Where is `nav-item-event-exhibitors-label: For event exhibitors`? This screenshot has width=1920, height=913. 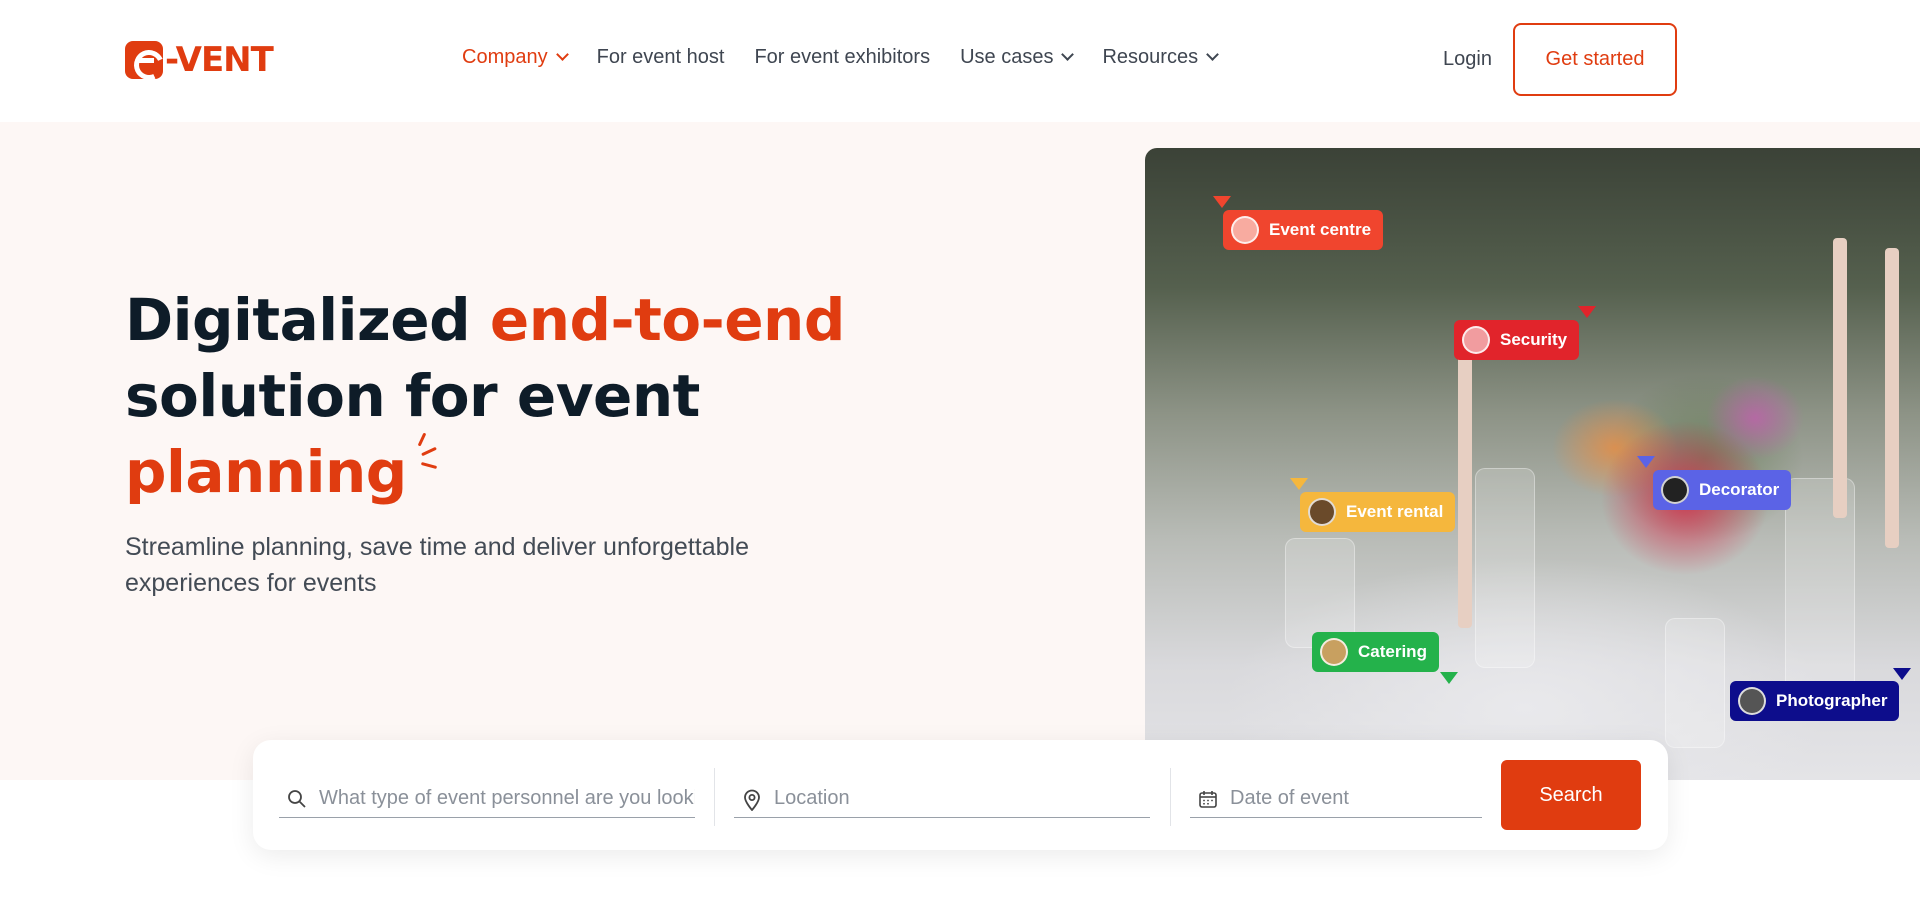
nav-item-event-exhibitors-label: For event exhibitors is located at coordinates (842, 57).